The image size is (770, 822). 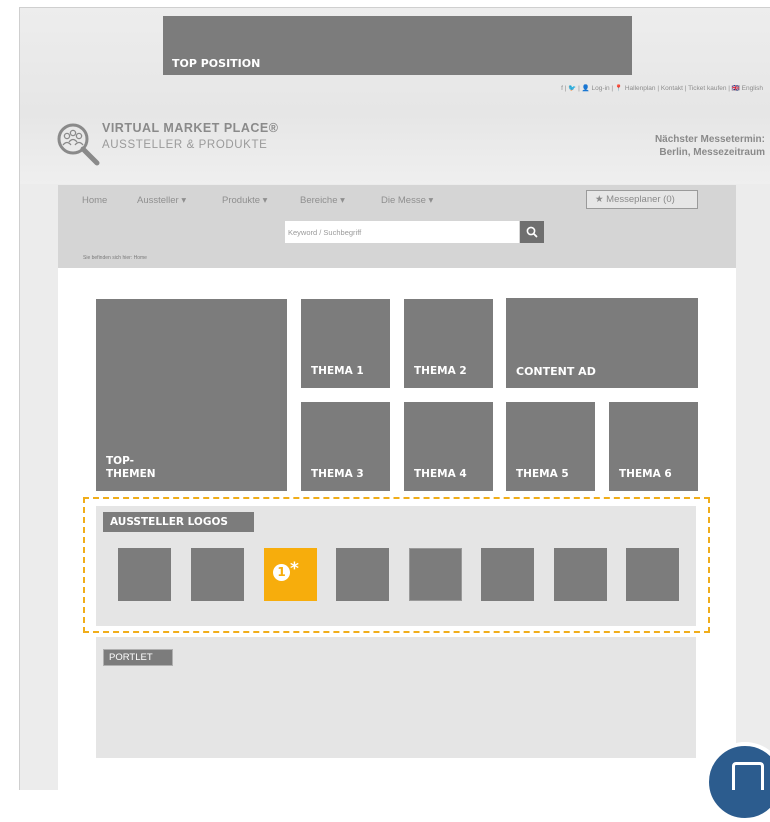 I want to click on search-icon, so click(x=532, y=232).